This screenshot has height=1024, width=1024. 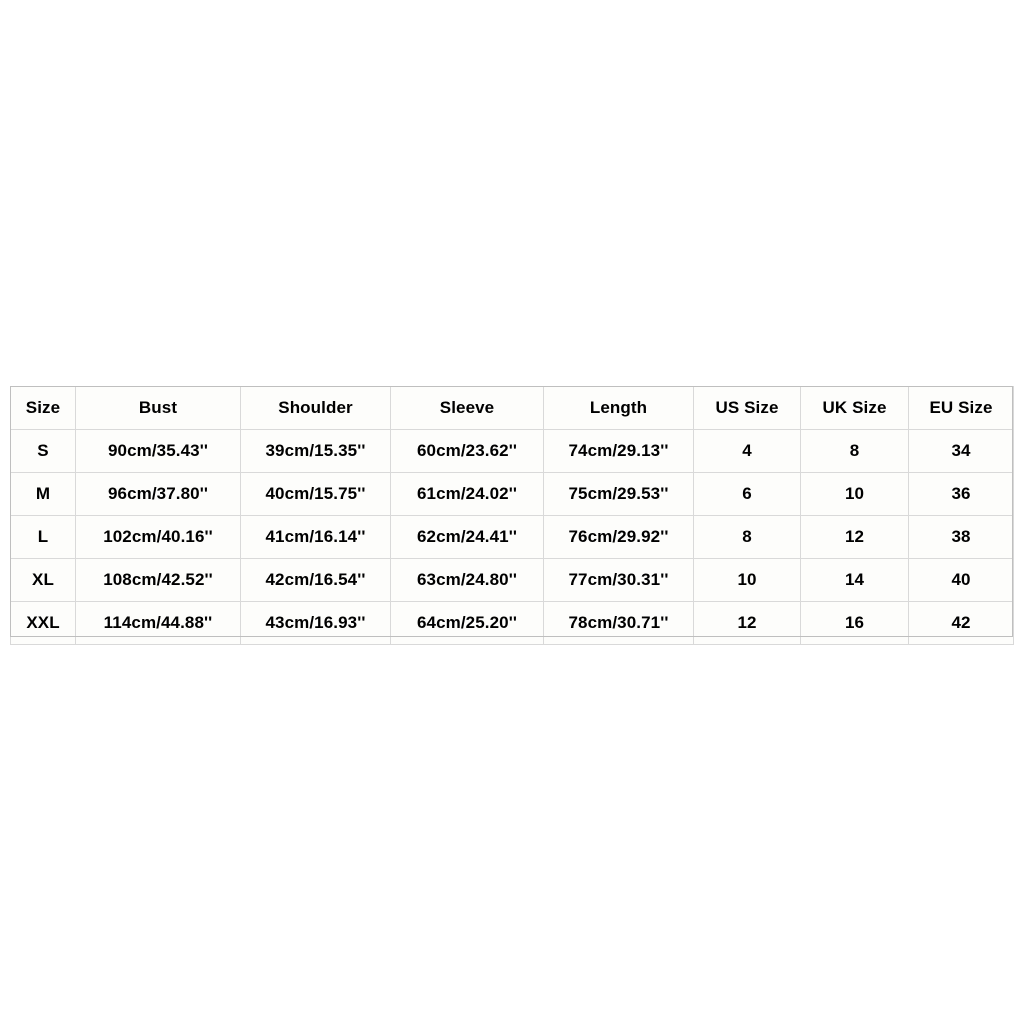 What do you see at coordinates (747, 623) in the screenshot?
I see `cell-us-size: 12` at bounding box center [747, 623].